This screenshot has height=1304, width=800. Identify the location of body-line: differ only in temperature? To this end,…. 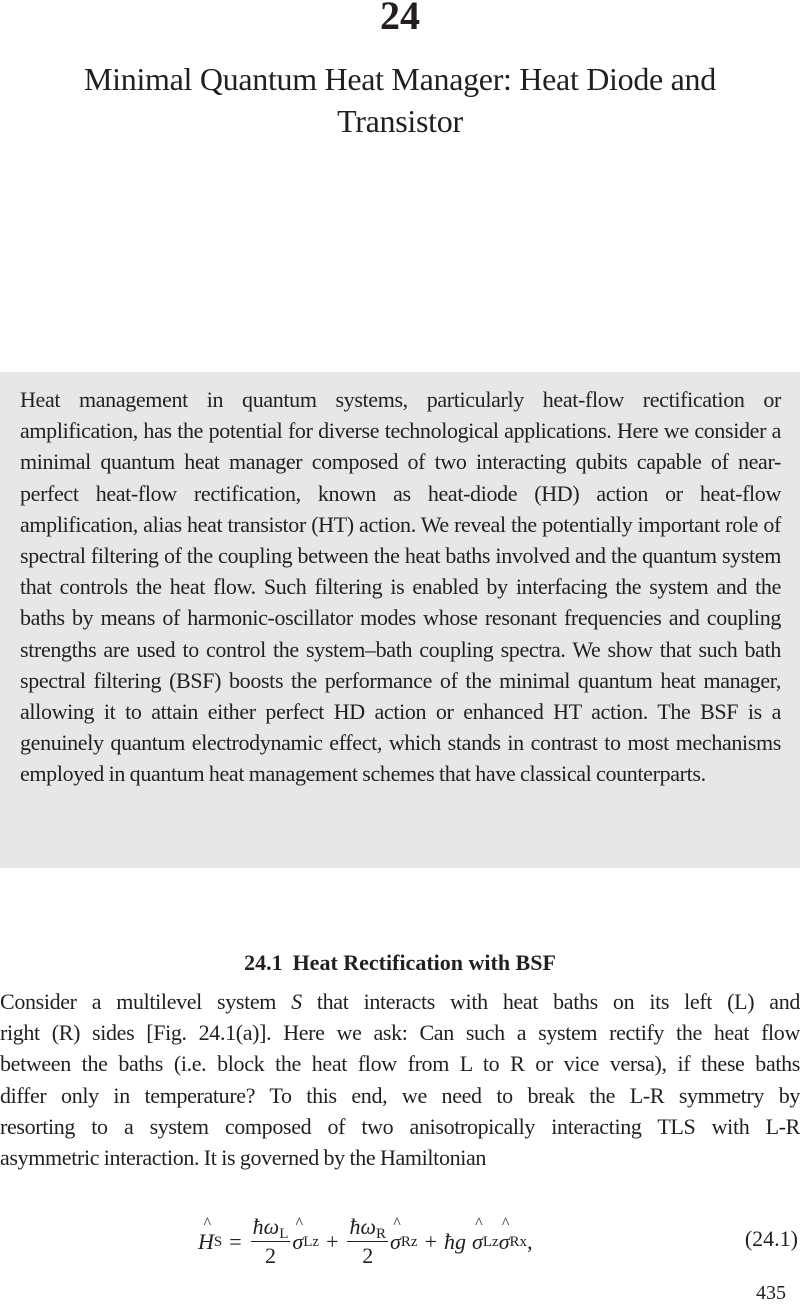
(400, 1095).